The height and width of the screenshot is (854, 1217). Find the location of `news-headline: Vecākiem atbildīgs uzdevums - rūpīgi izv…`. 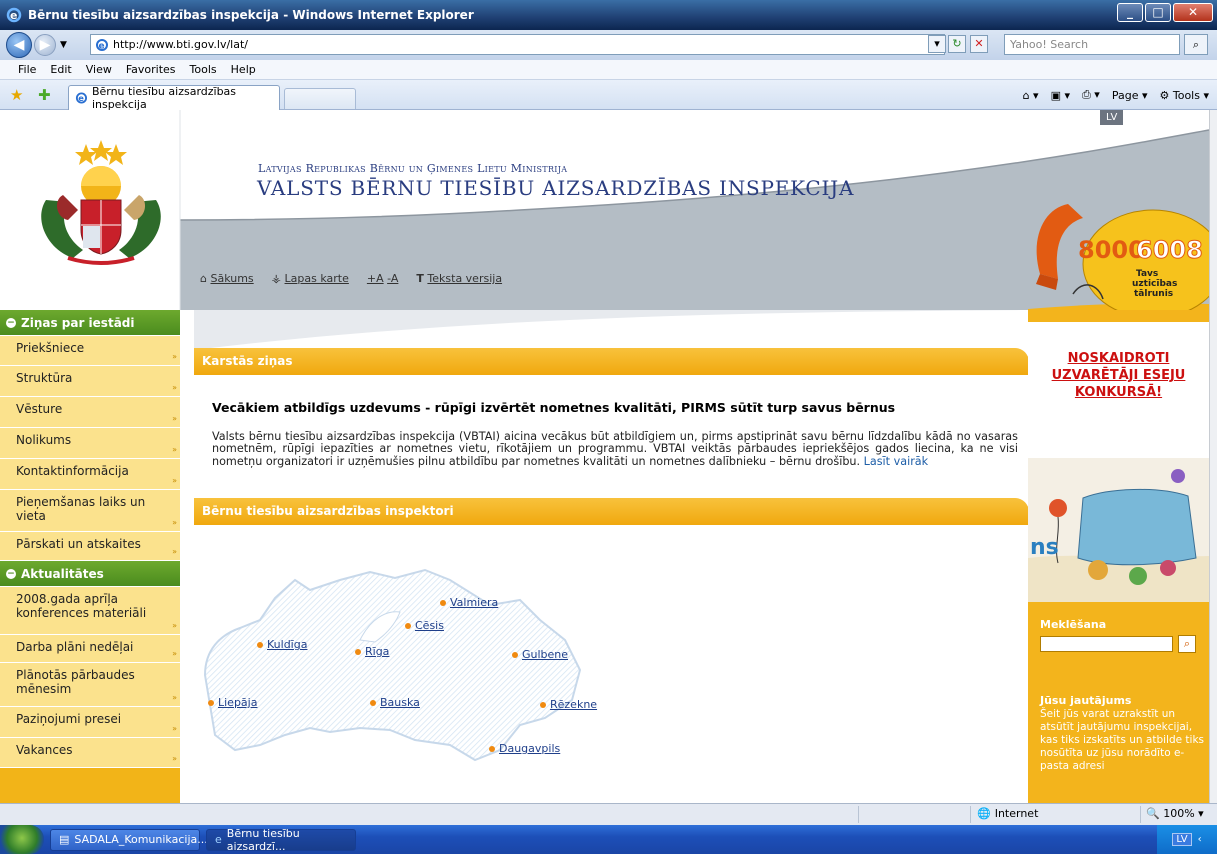

news-headline: Vecākiem atbildīgs uzdevums - rūpīgi izv… is located at coordinates (553, 407).